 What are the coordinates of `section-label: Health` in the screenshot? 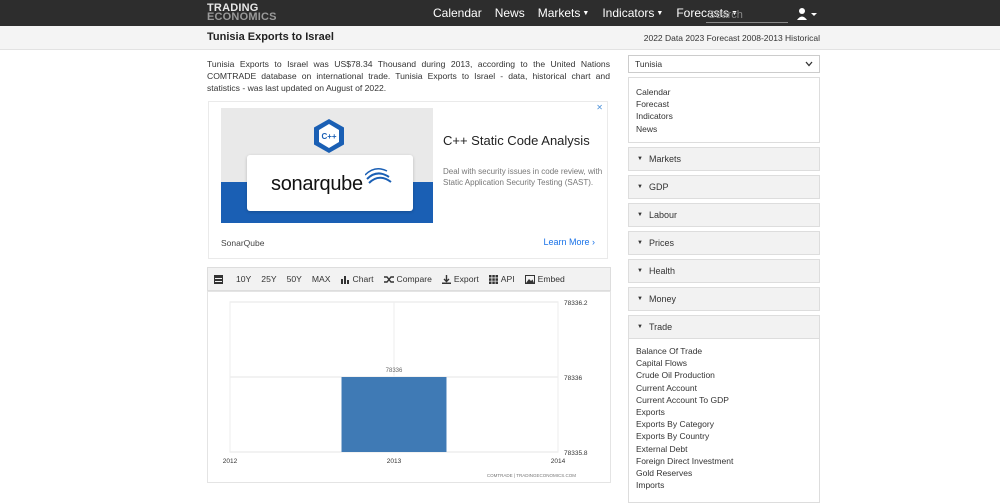 It's located at (661, 271).